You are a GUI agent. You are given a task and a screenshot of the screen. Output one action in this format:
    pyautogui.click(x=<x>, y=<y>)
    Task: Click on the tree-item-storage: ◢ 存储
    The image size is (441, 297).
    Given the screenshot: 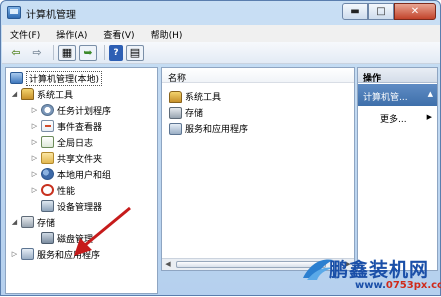 What is the action you would take?
    pyautogui.click(x=32, y=222)
    